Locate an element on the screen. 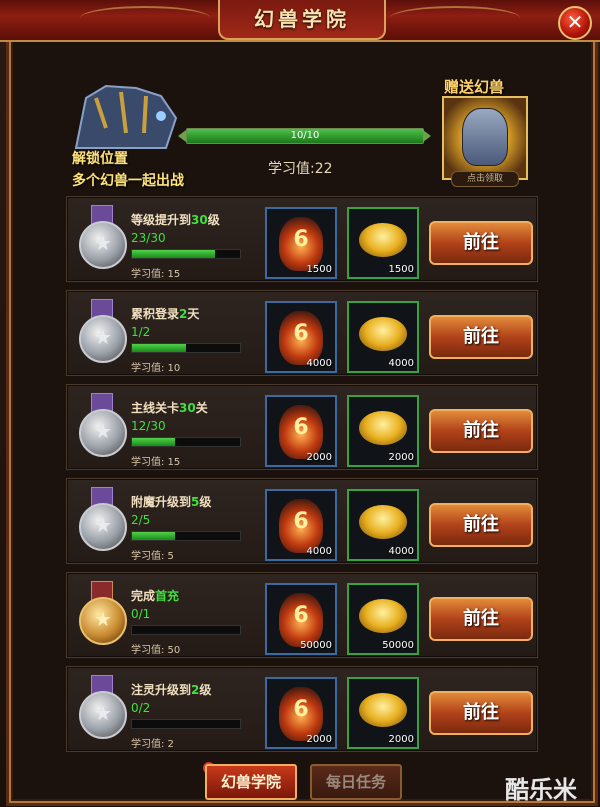  task-row: ★ 注灵升级到2级 0/2 学习值: 2 6 2000 2000 前往 is located at coordinates (302, 709).